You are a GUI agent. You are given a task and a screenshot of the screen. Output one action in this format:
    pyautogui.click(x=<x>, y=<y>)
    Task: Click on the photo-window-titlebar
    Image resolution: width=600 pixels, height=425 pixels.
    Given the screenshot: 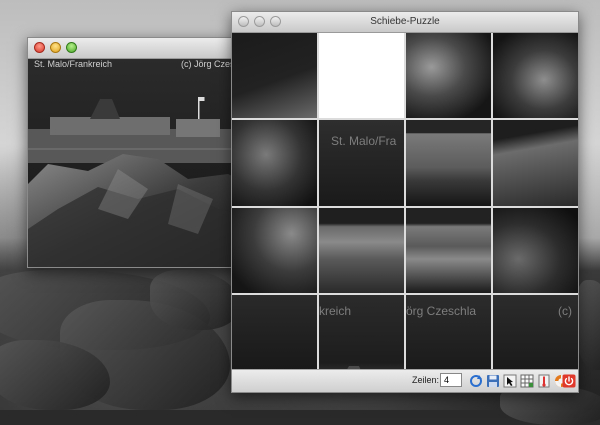 What is the action you would take?
    pyautogui.click(x=143, y=48)
    